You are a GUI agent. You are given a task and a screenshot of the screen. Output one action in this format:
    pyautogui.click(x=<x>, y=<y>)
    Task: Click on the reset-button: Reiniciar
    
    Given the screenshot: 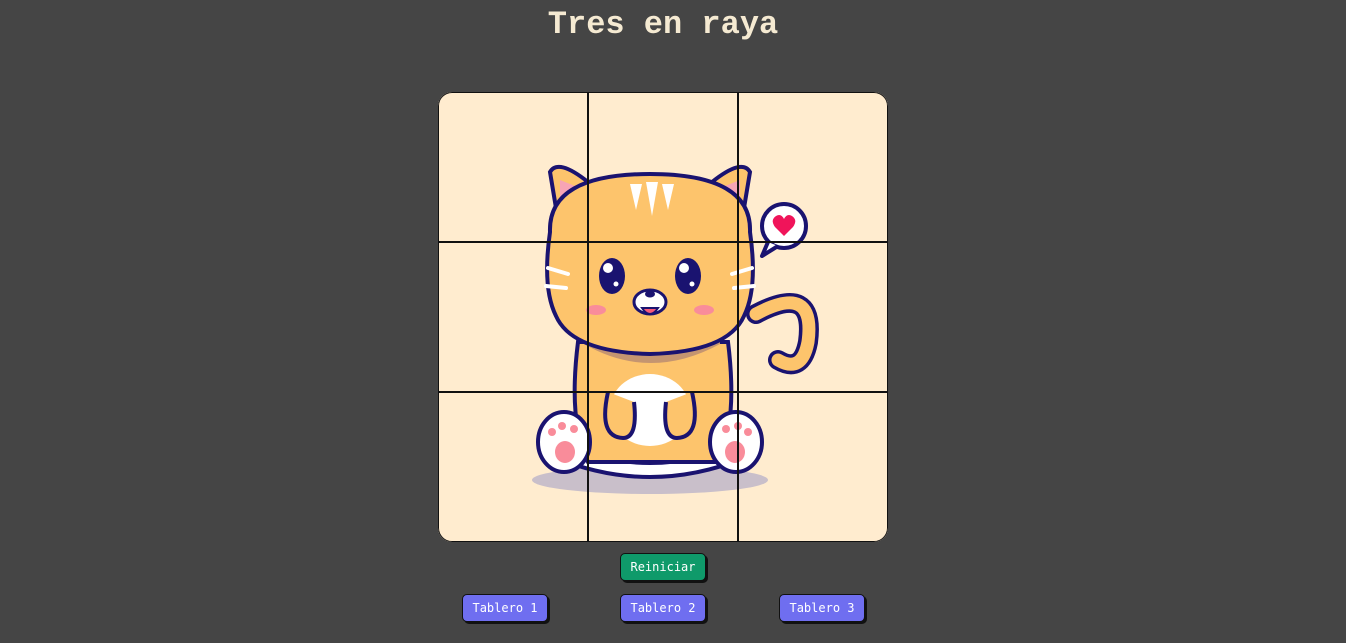 What is the action you would take?
    pyautogui.click(x=663, y=567)
    